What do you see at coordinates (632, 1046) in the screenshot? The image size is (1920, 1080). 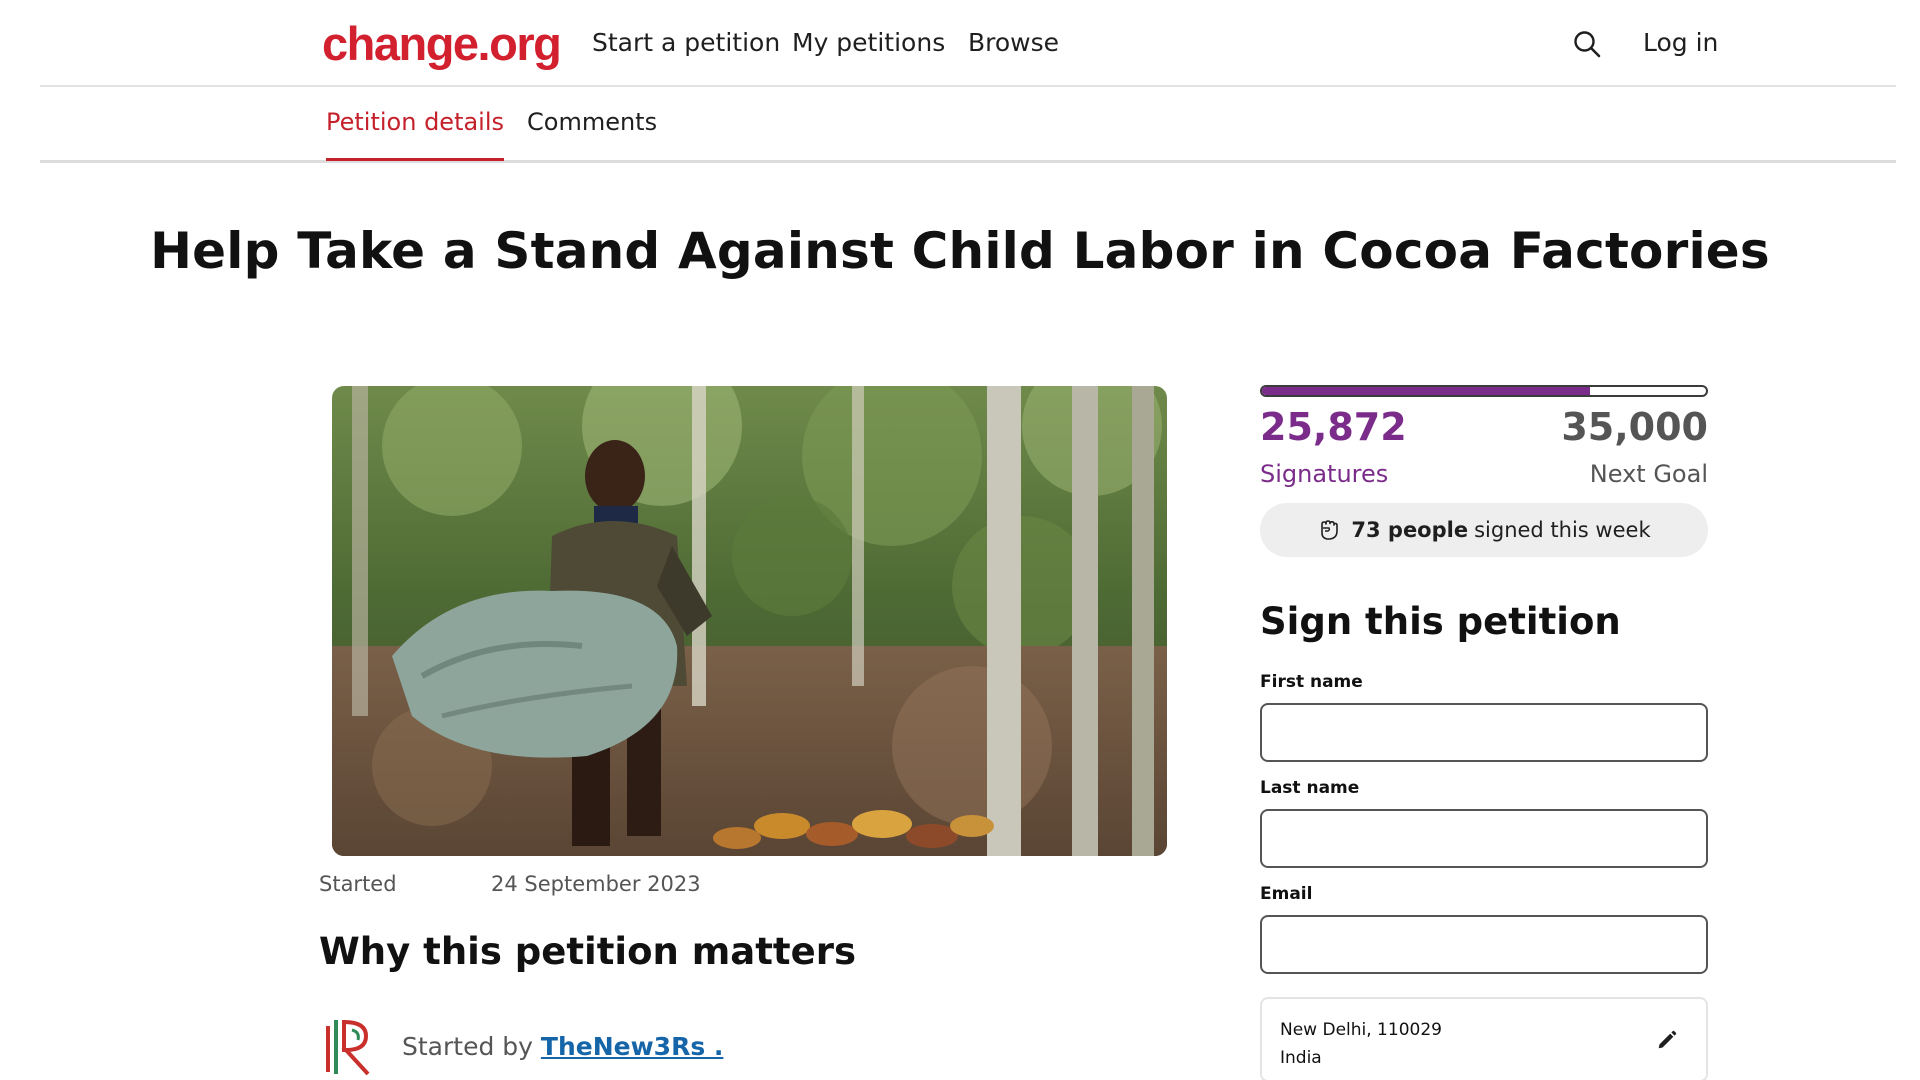 I see `starter-name-link: TheNew3Rs .` at bounding box center [632, 1046].